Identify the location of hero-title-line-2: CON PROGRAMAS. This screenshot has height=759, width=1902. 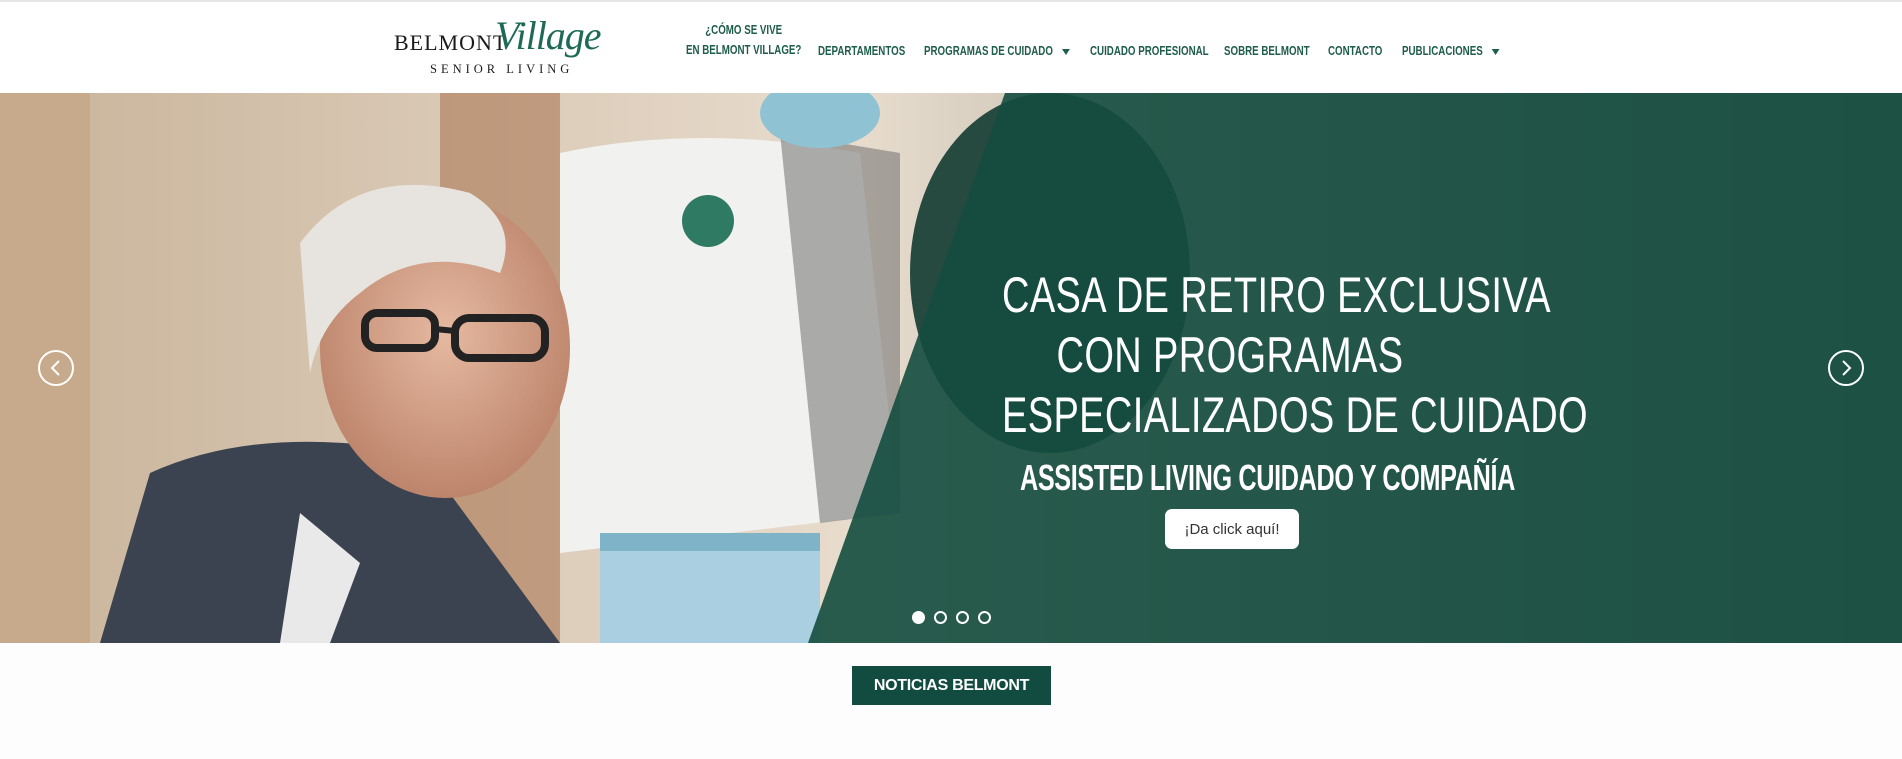
(1230, 355).